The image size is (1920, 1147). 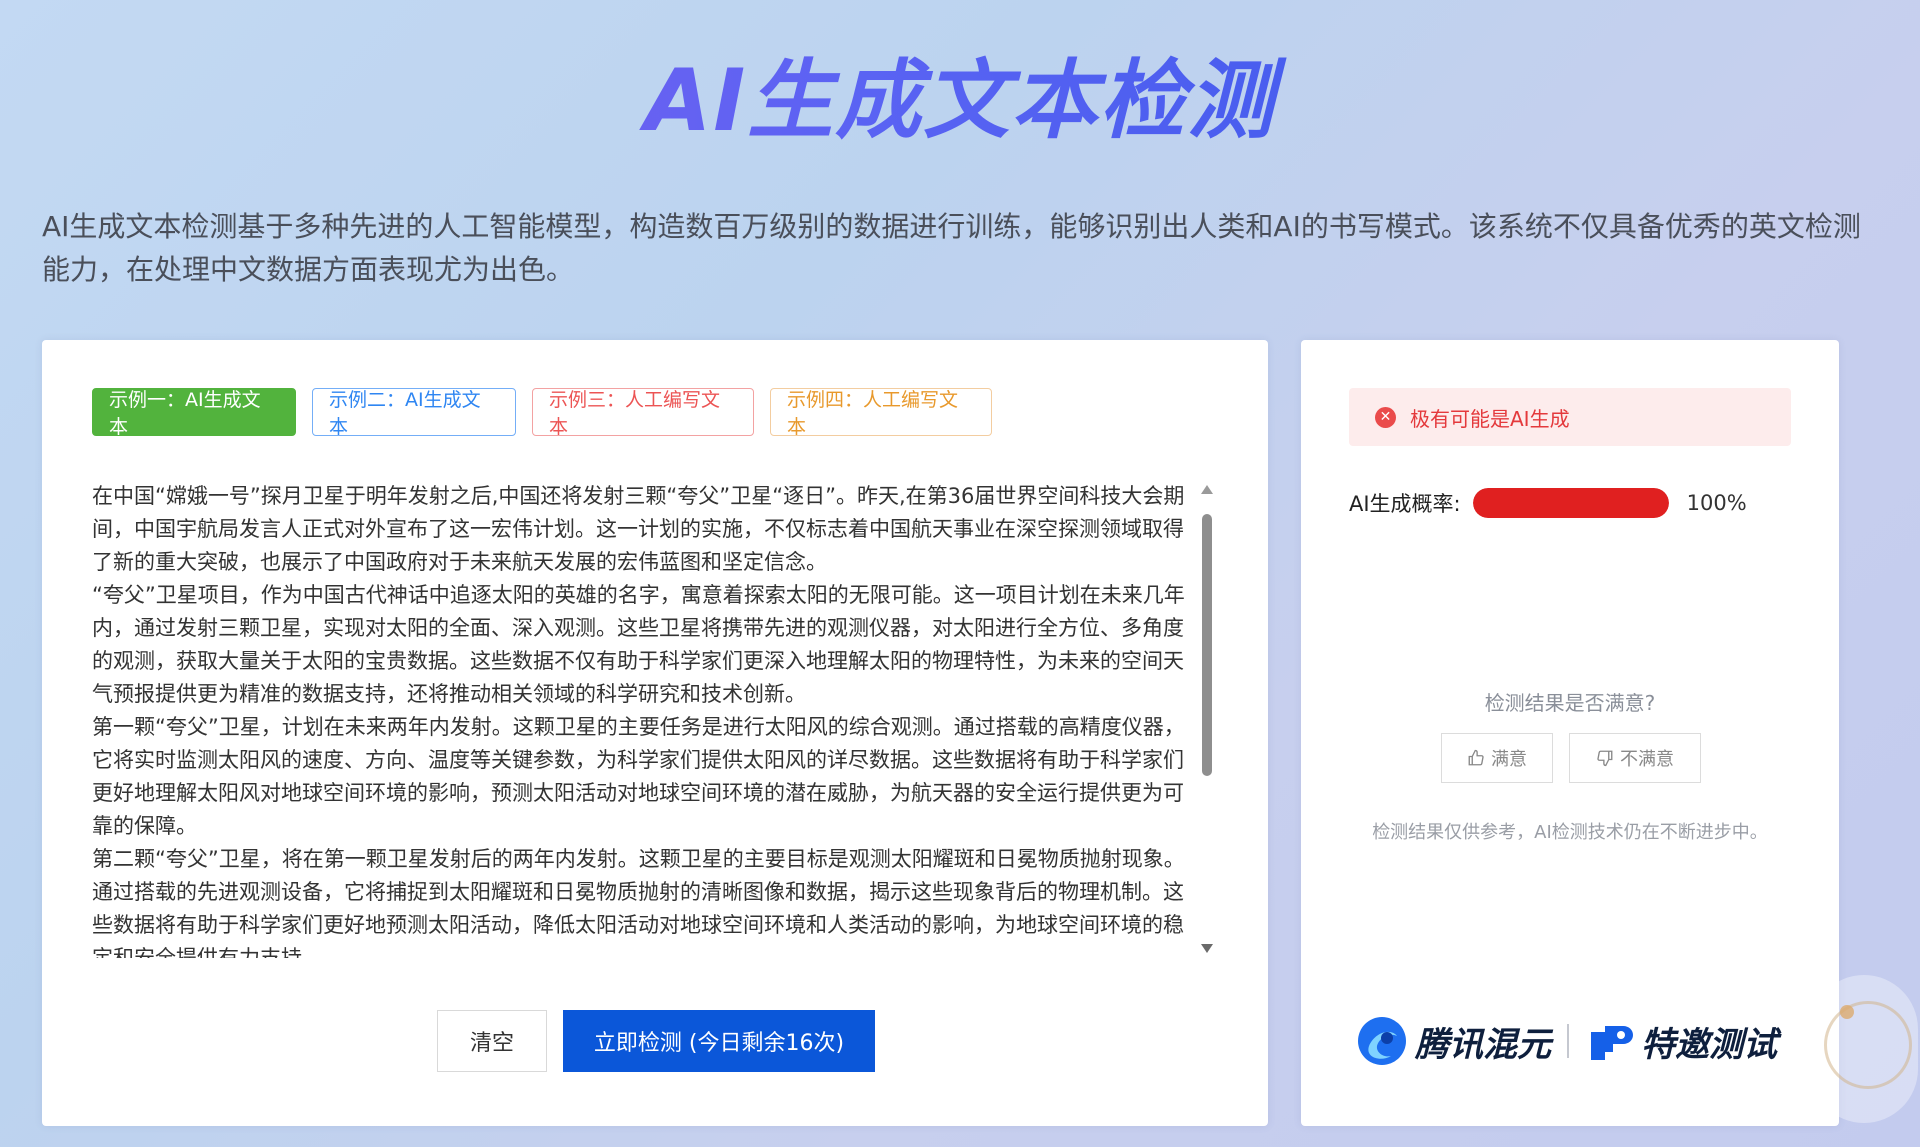 What do you see at coordinates (719, 1041) in the screenshot?
I see `detect-button: 立即检测 (今日剩余16次)` at bounding box center [719, 1041].